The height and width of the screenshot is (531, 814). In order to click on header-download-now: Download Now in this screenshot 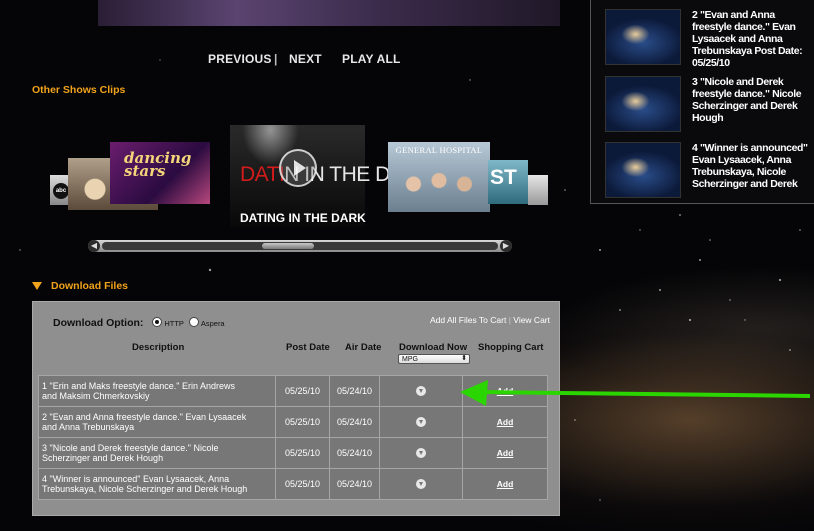, I will do `click(433, 347)`.